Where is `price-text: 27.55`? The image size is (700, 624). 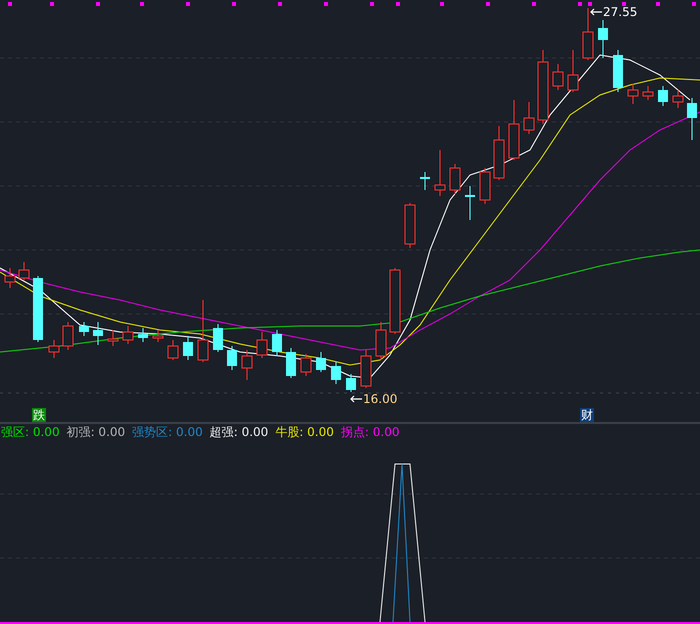 price-text: 27.55 is located at coordinates (620, 12).